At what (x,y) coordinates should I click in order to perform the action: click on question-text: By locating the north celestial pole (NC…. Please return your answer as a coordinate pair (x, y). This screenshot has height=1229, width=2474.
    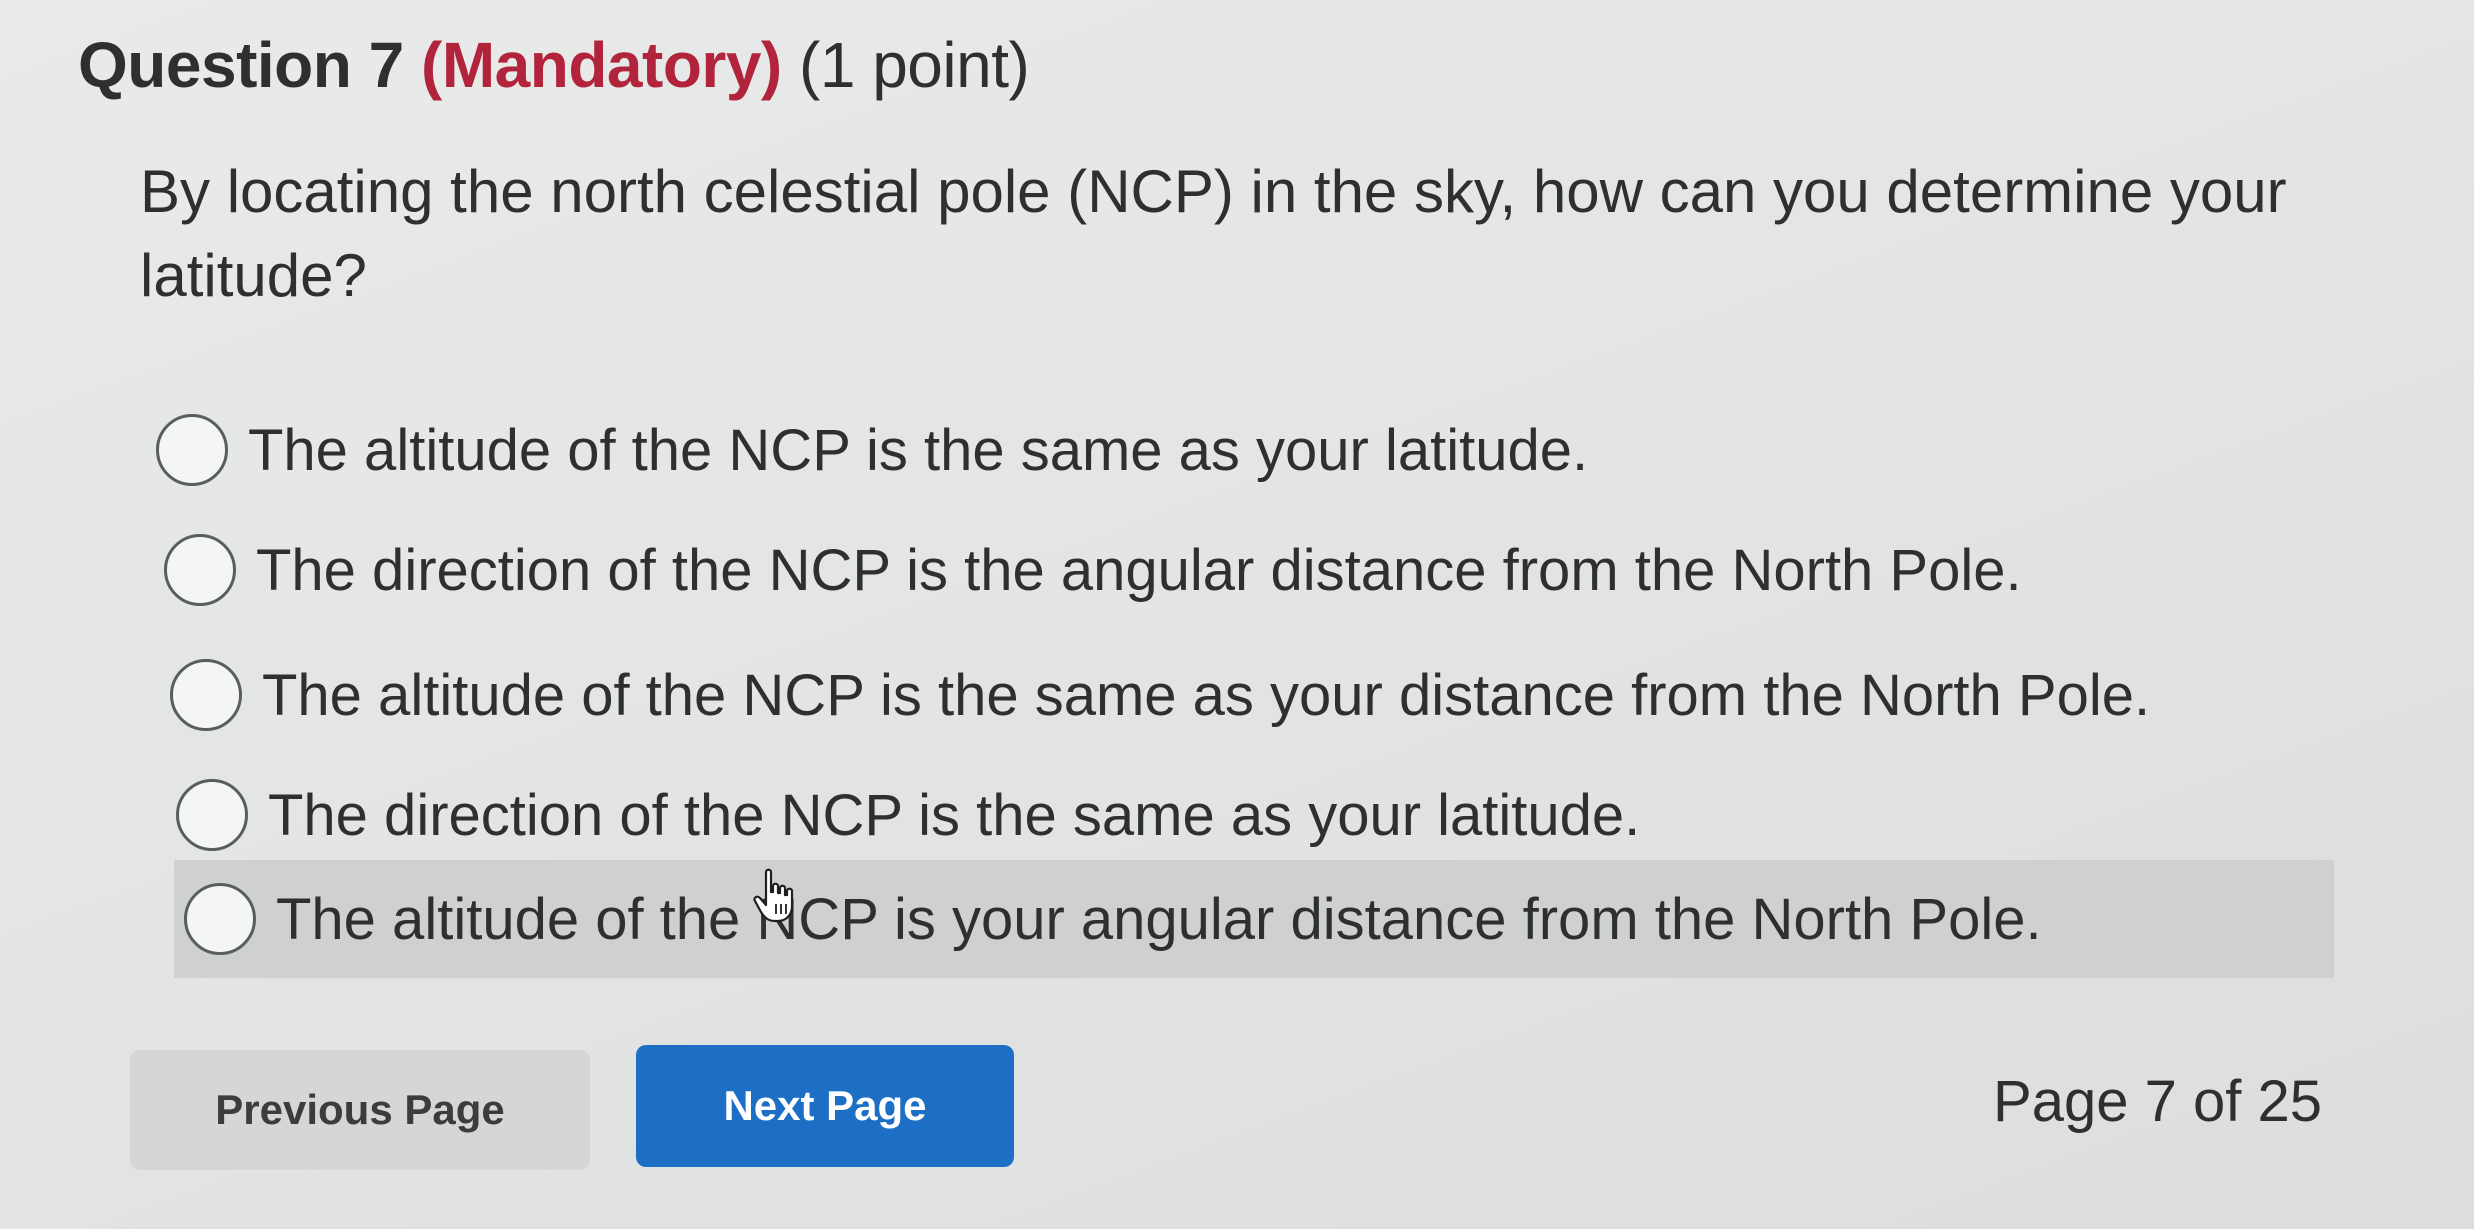
    Looking at the image, I should click on (1213, 233).